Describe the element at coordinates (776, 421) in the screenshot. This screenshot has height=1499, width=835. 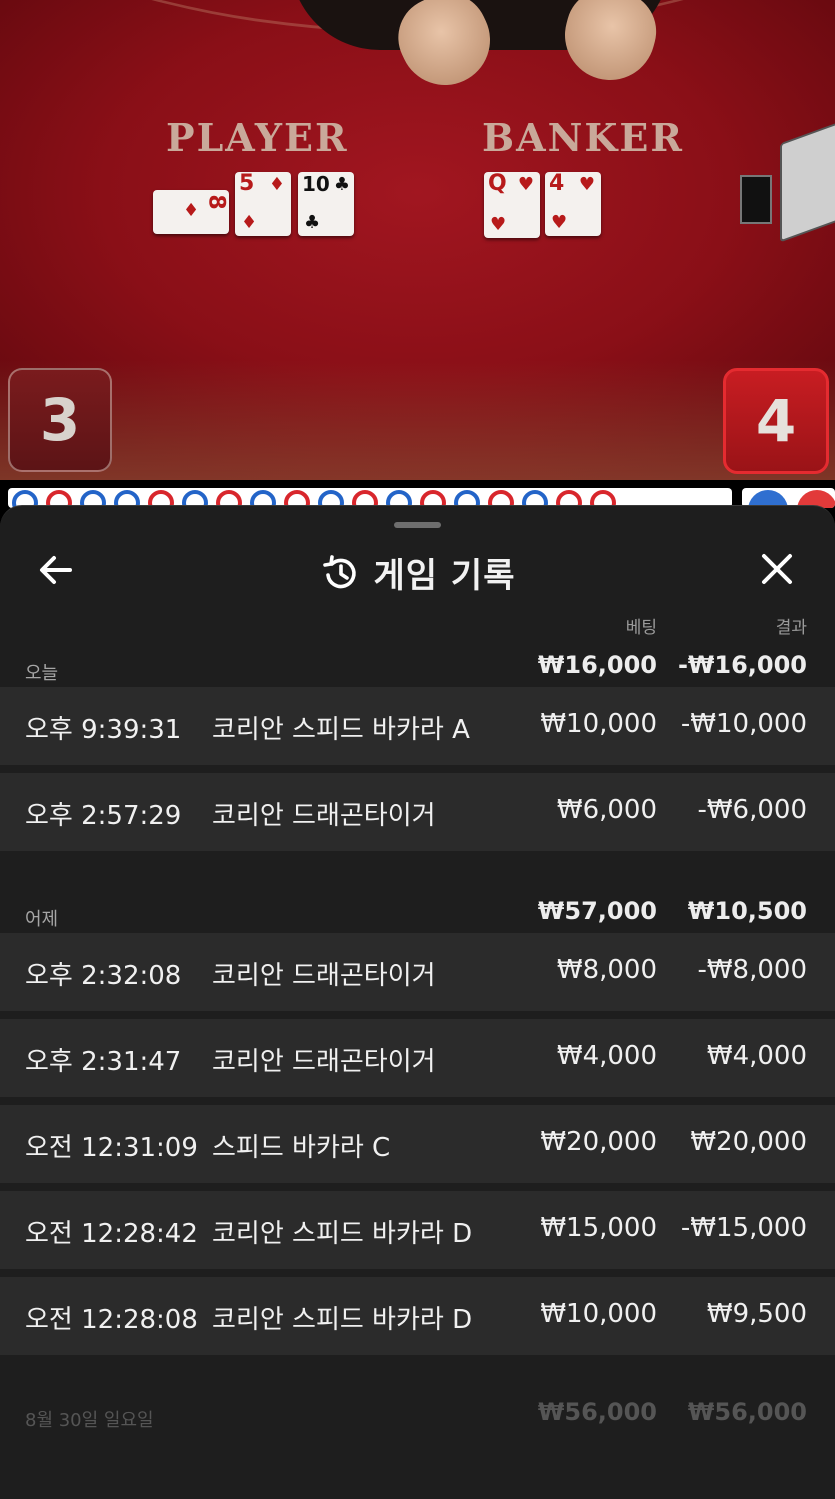
I see `banker-score: 4` at that location.